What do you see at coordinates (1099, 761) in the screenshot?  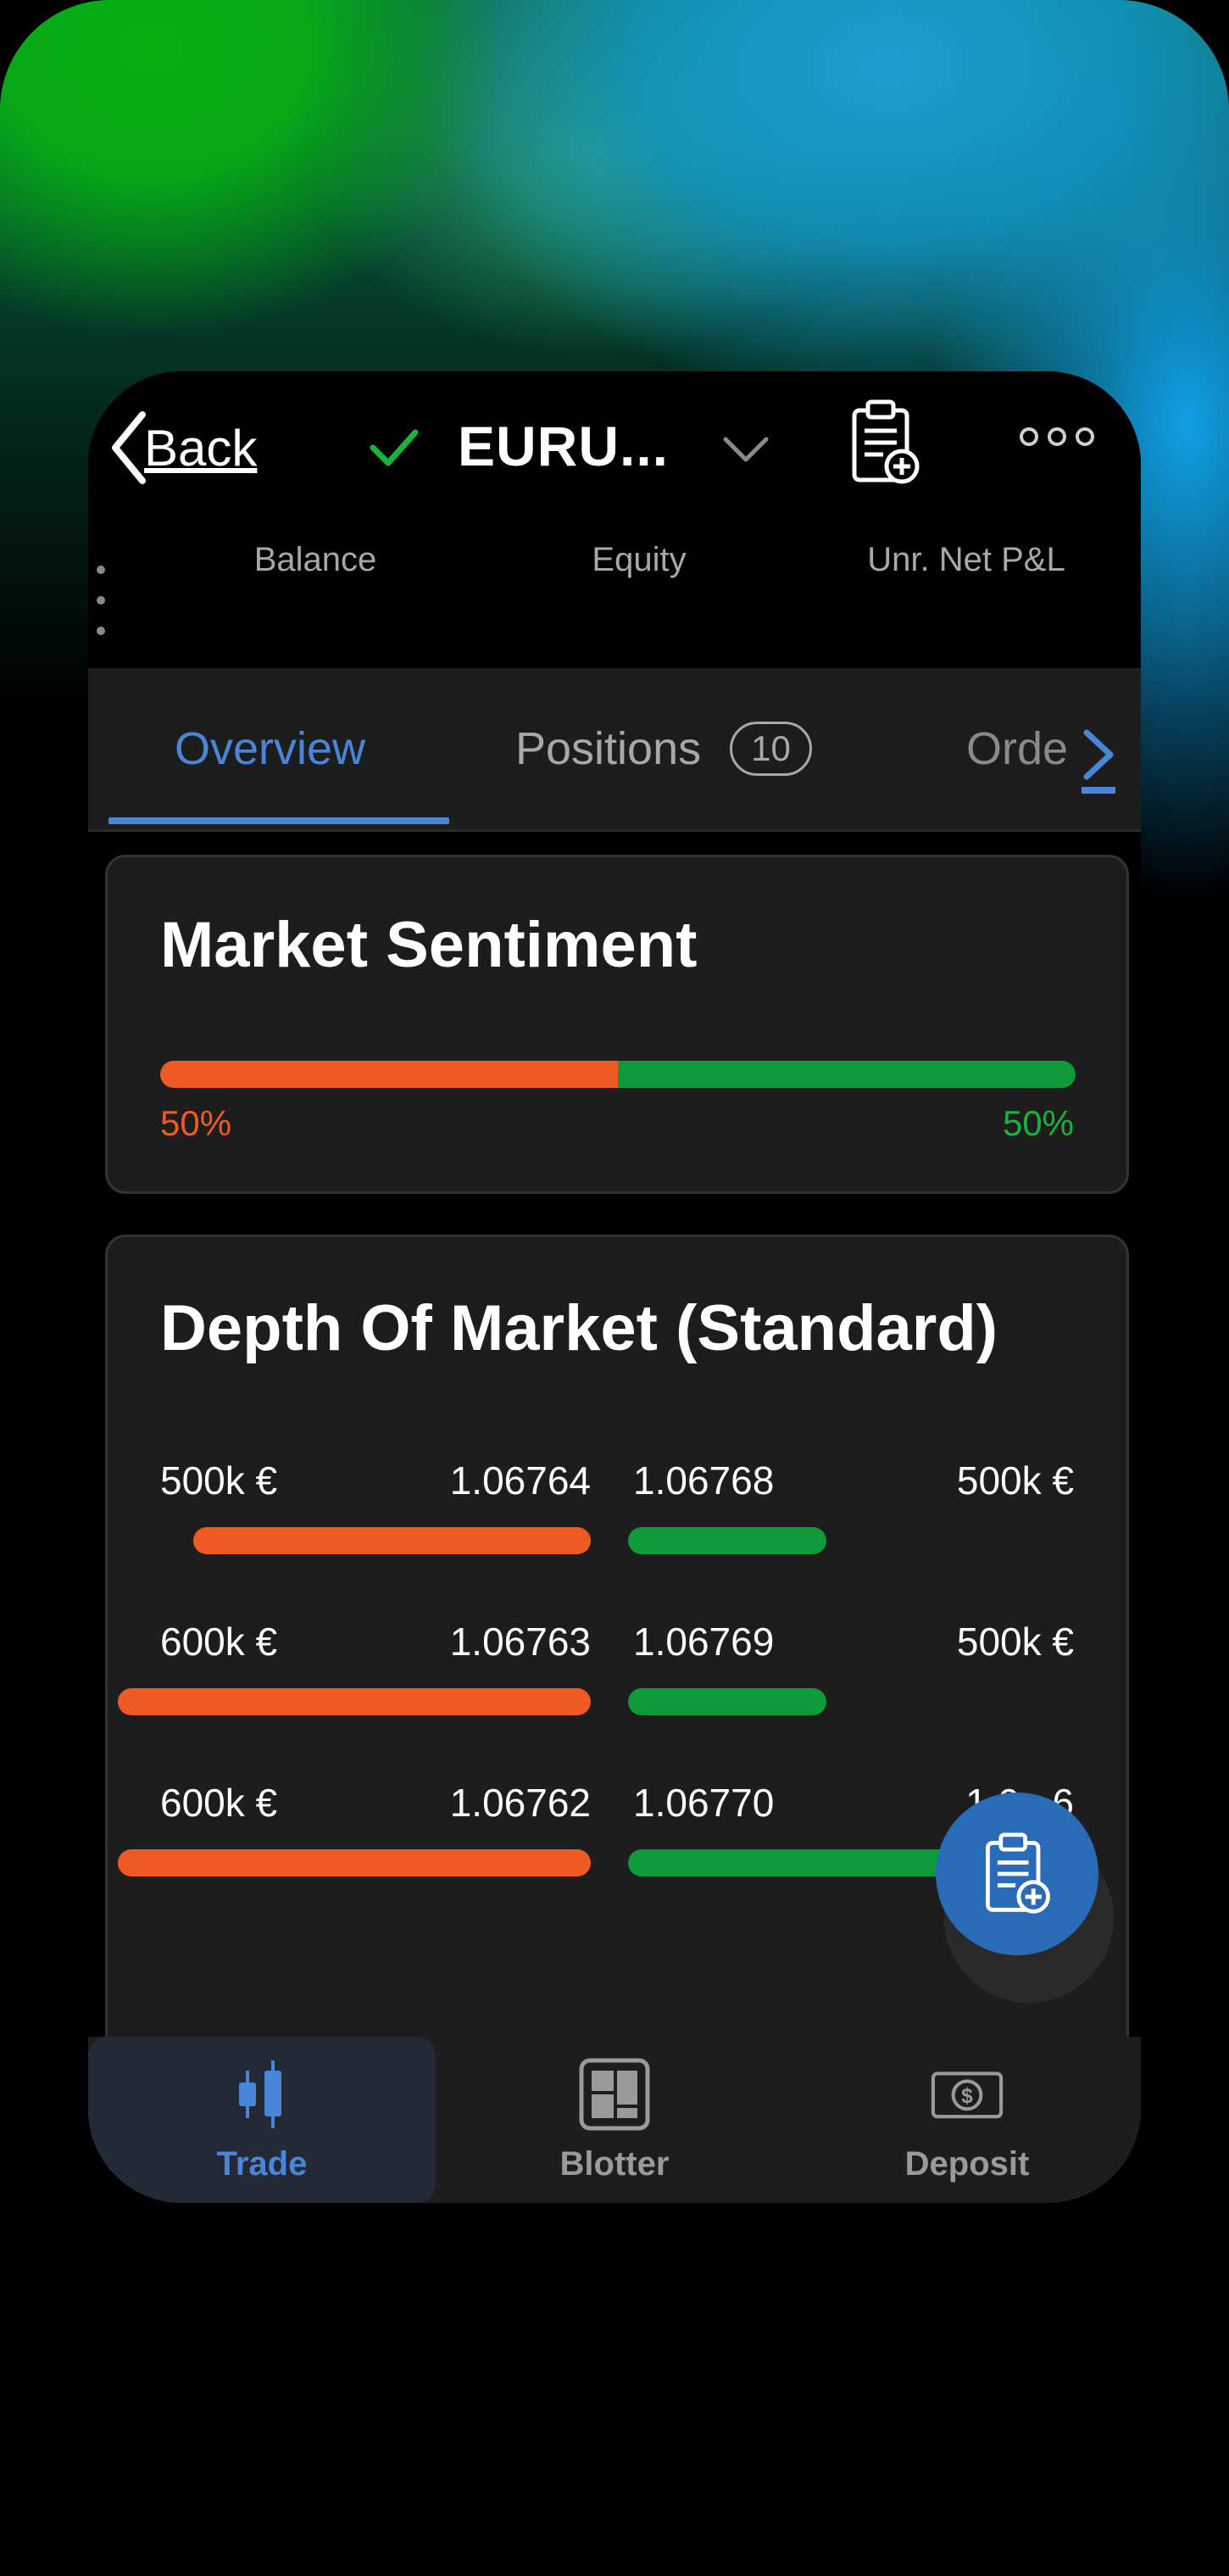 I see `tab-scroll-right-icon` at bounding box center [1099, 761].